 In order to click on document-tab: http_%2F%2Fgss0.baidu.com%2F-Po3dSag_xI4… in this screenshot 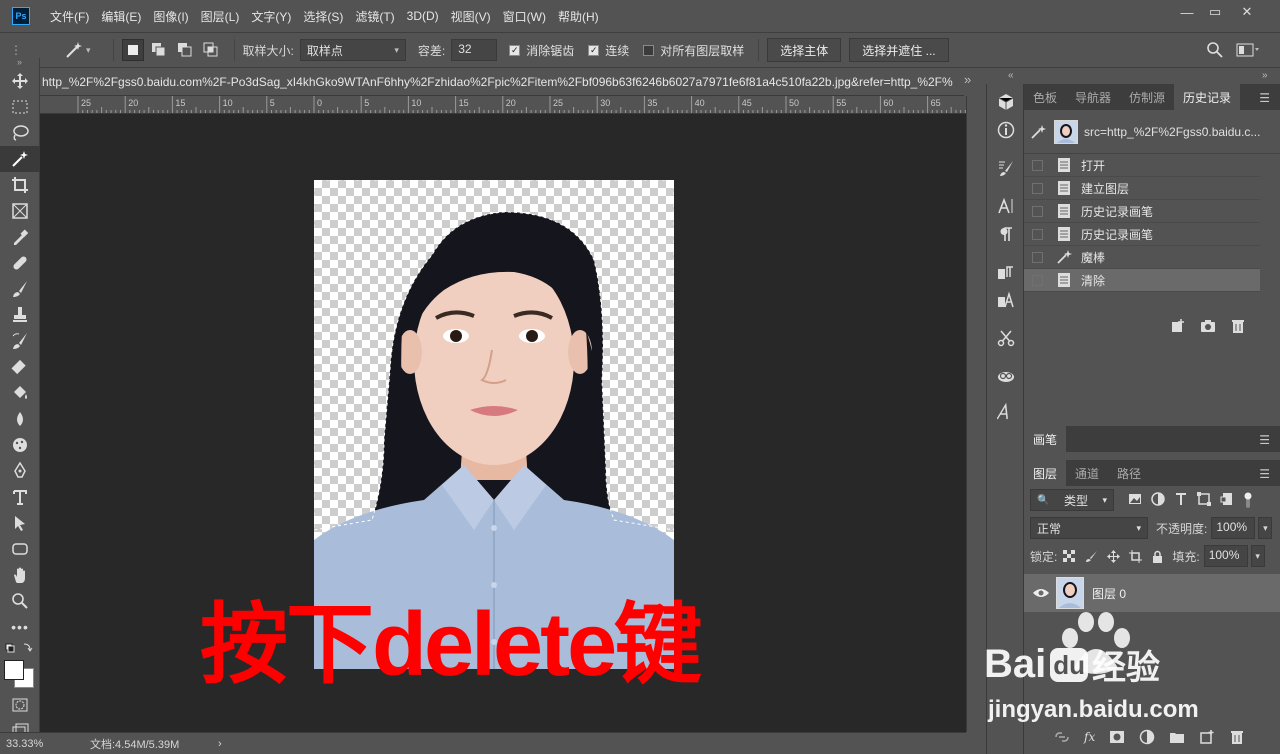, I will do `click(502, 82)`.